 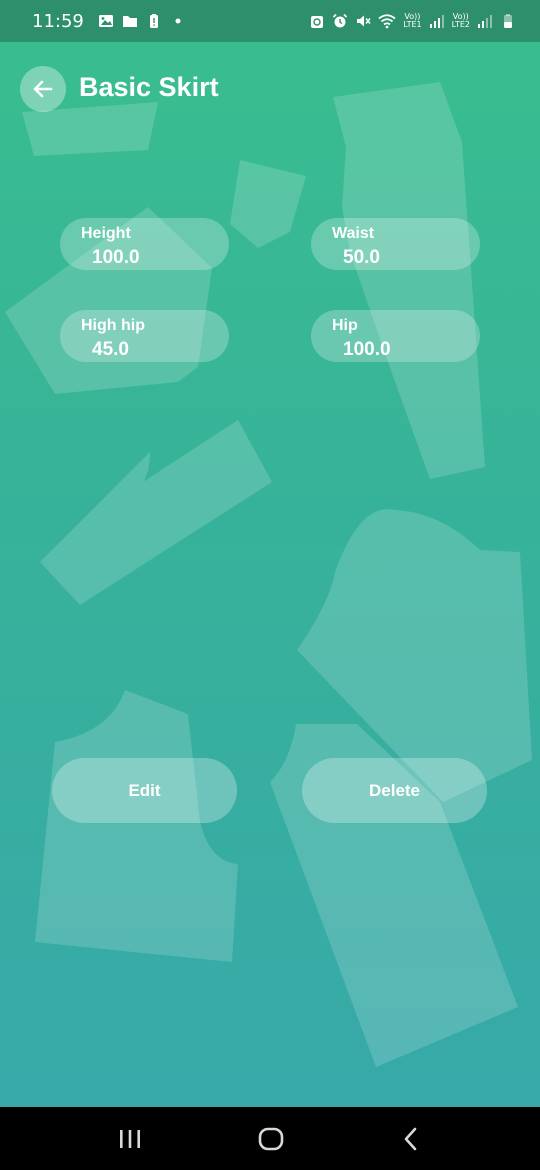 What do you see at coordinates (317, 22) in the screenshot?
I see `sync-lock-icon` at bounding box center [317, 22].